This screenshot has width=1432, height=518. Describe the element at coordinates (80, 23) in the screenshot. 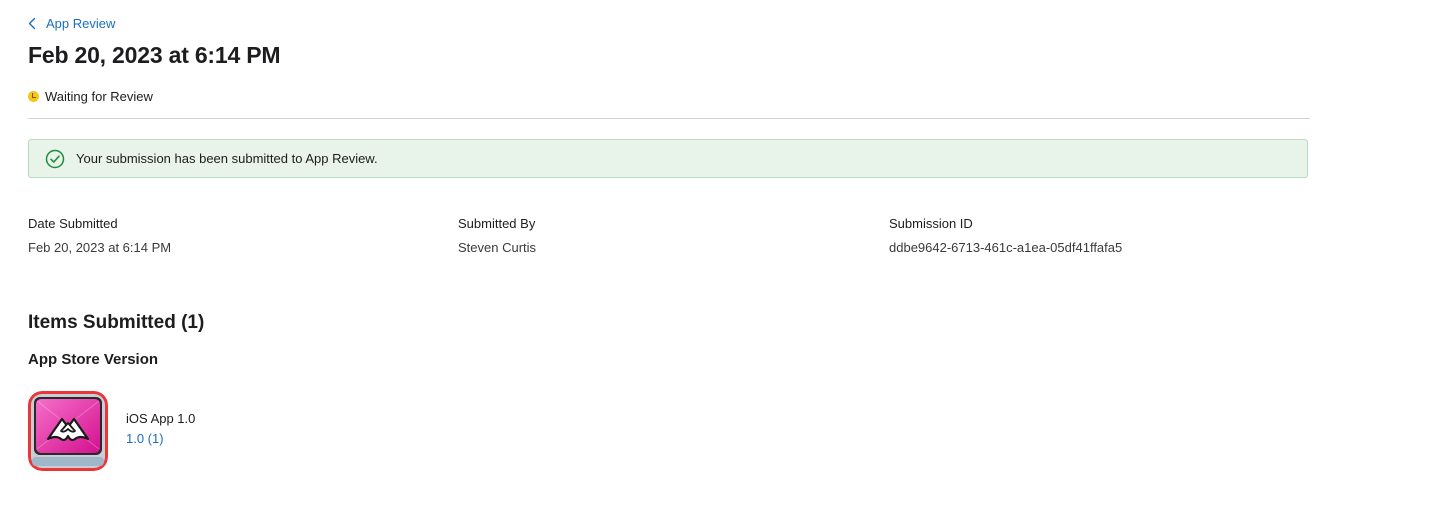

I see `back-link-label: App Review` at that location.